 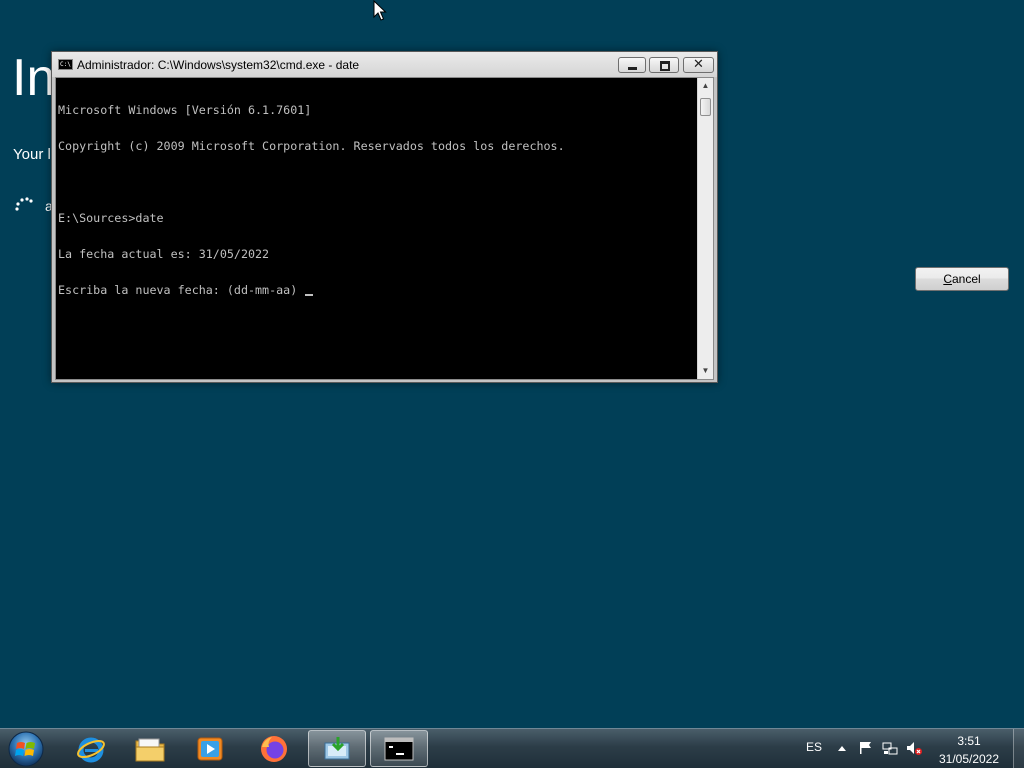 I want to click on cmd-icon, so click(x=399, y=748).